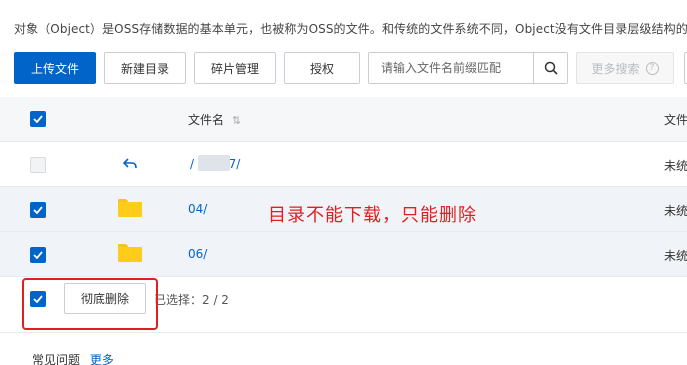  I want to click on annotation-text: 目录不能下载，只能删除, so click(372, 215).